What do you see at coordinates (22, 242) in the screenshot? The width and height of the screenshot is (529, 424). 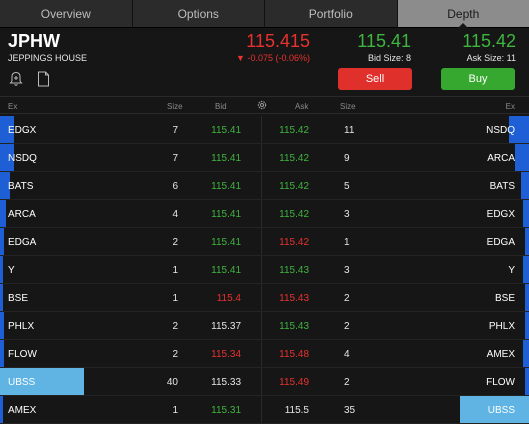 I see `bid-exchange: EDGA` at bounding box center [22, 242].